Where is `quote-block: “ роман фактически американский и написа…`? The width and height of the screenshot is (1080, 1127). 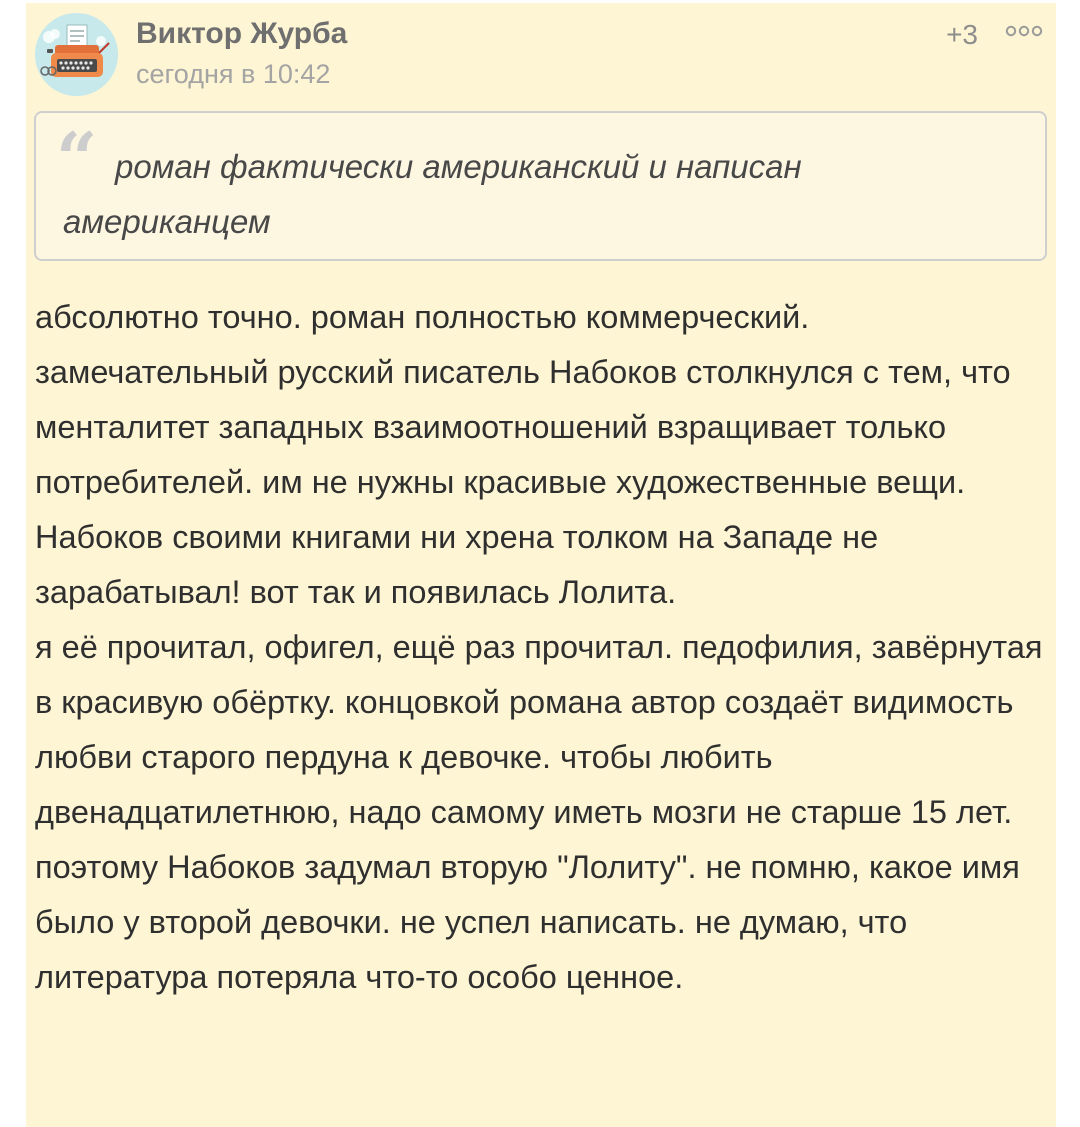 quote-block: “ роман фактически американский и написа… is located at coordinates (540, 186).